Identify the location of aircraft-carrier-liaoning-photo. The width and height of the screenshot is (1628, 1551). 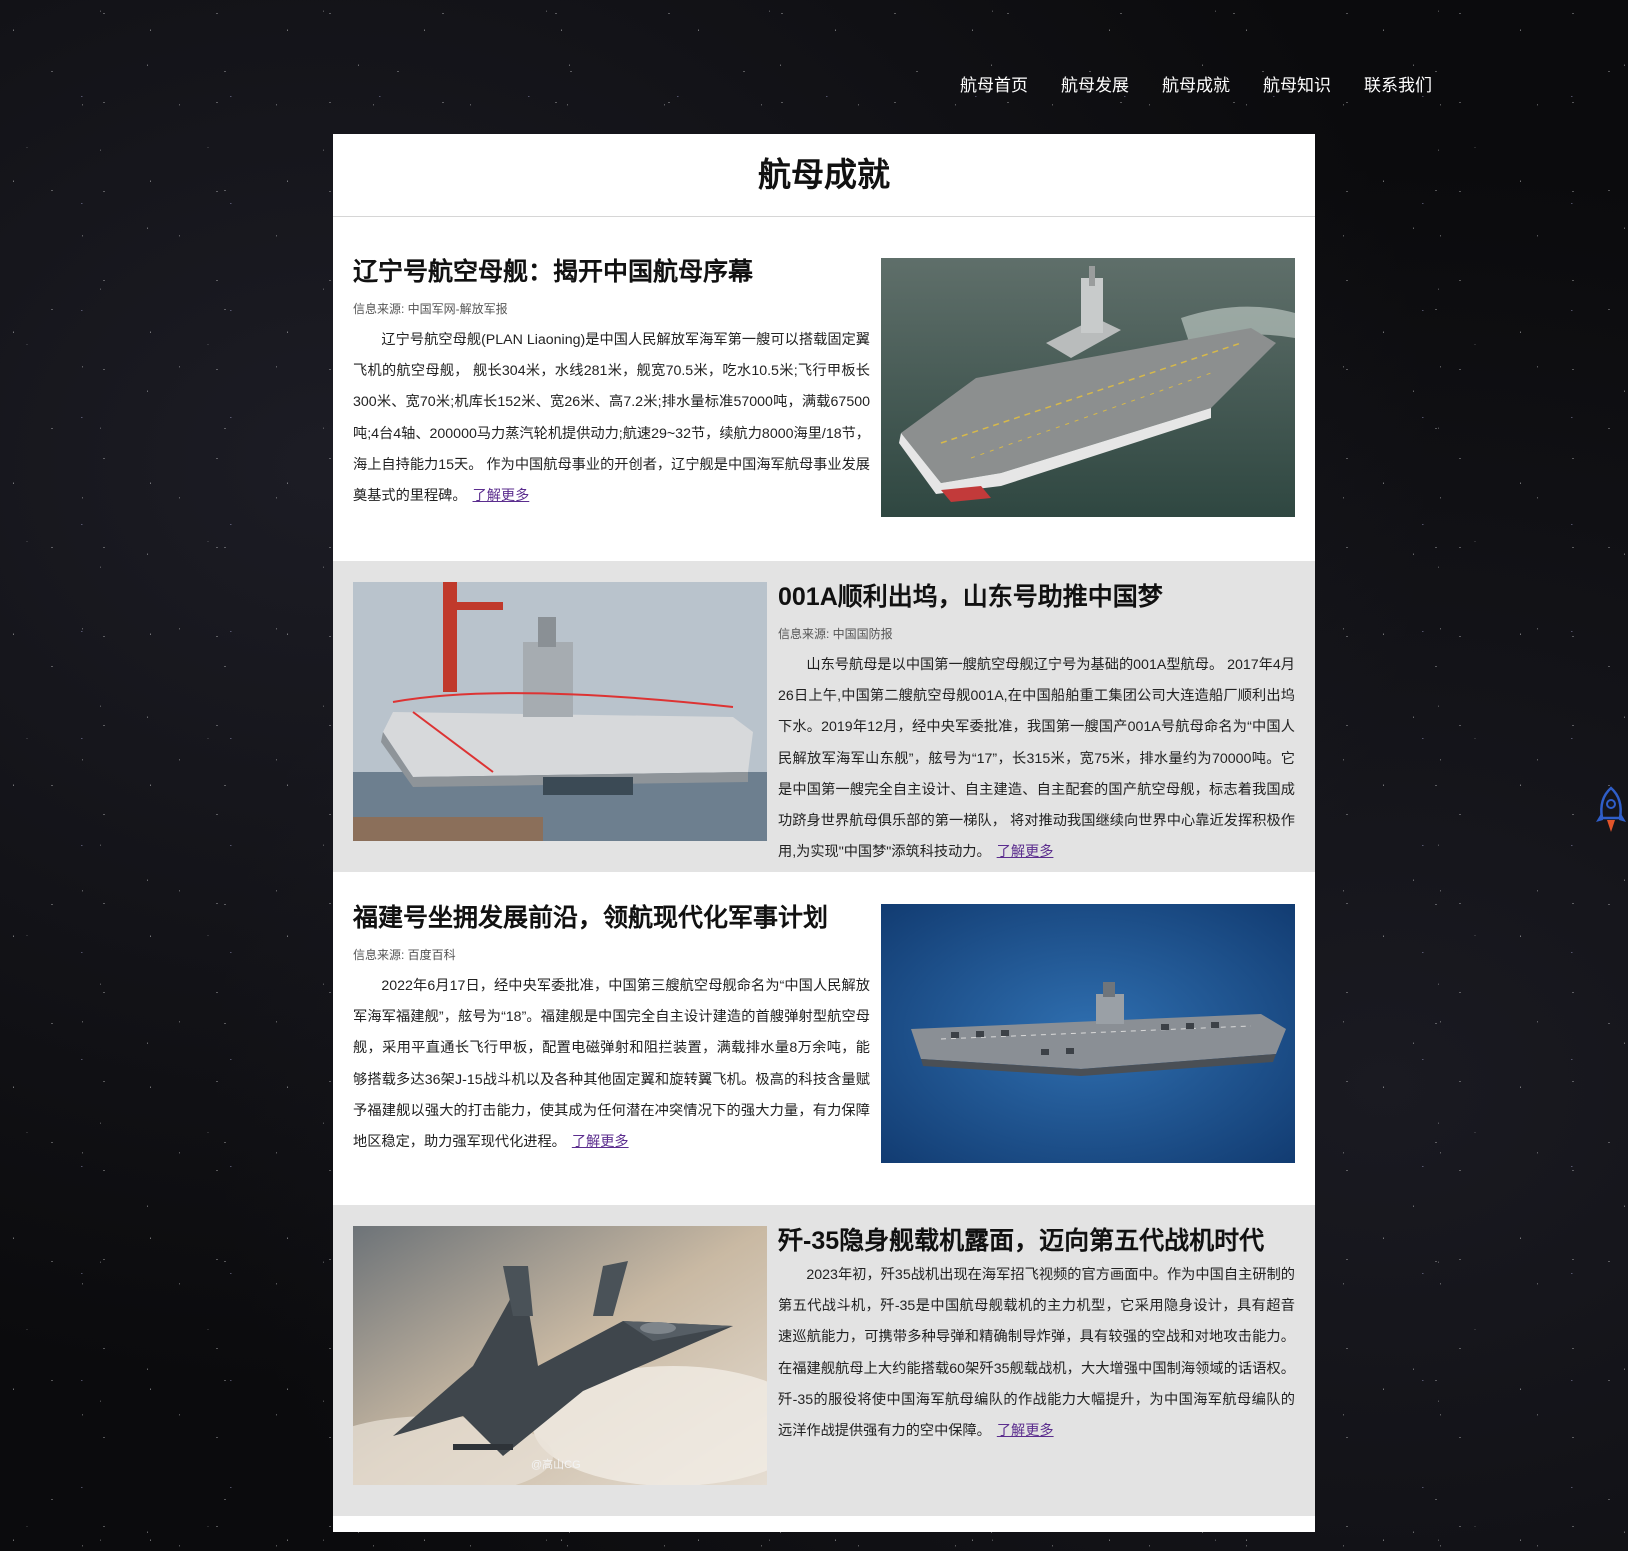
(1088, 387).